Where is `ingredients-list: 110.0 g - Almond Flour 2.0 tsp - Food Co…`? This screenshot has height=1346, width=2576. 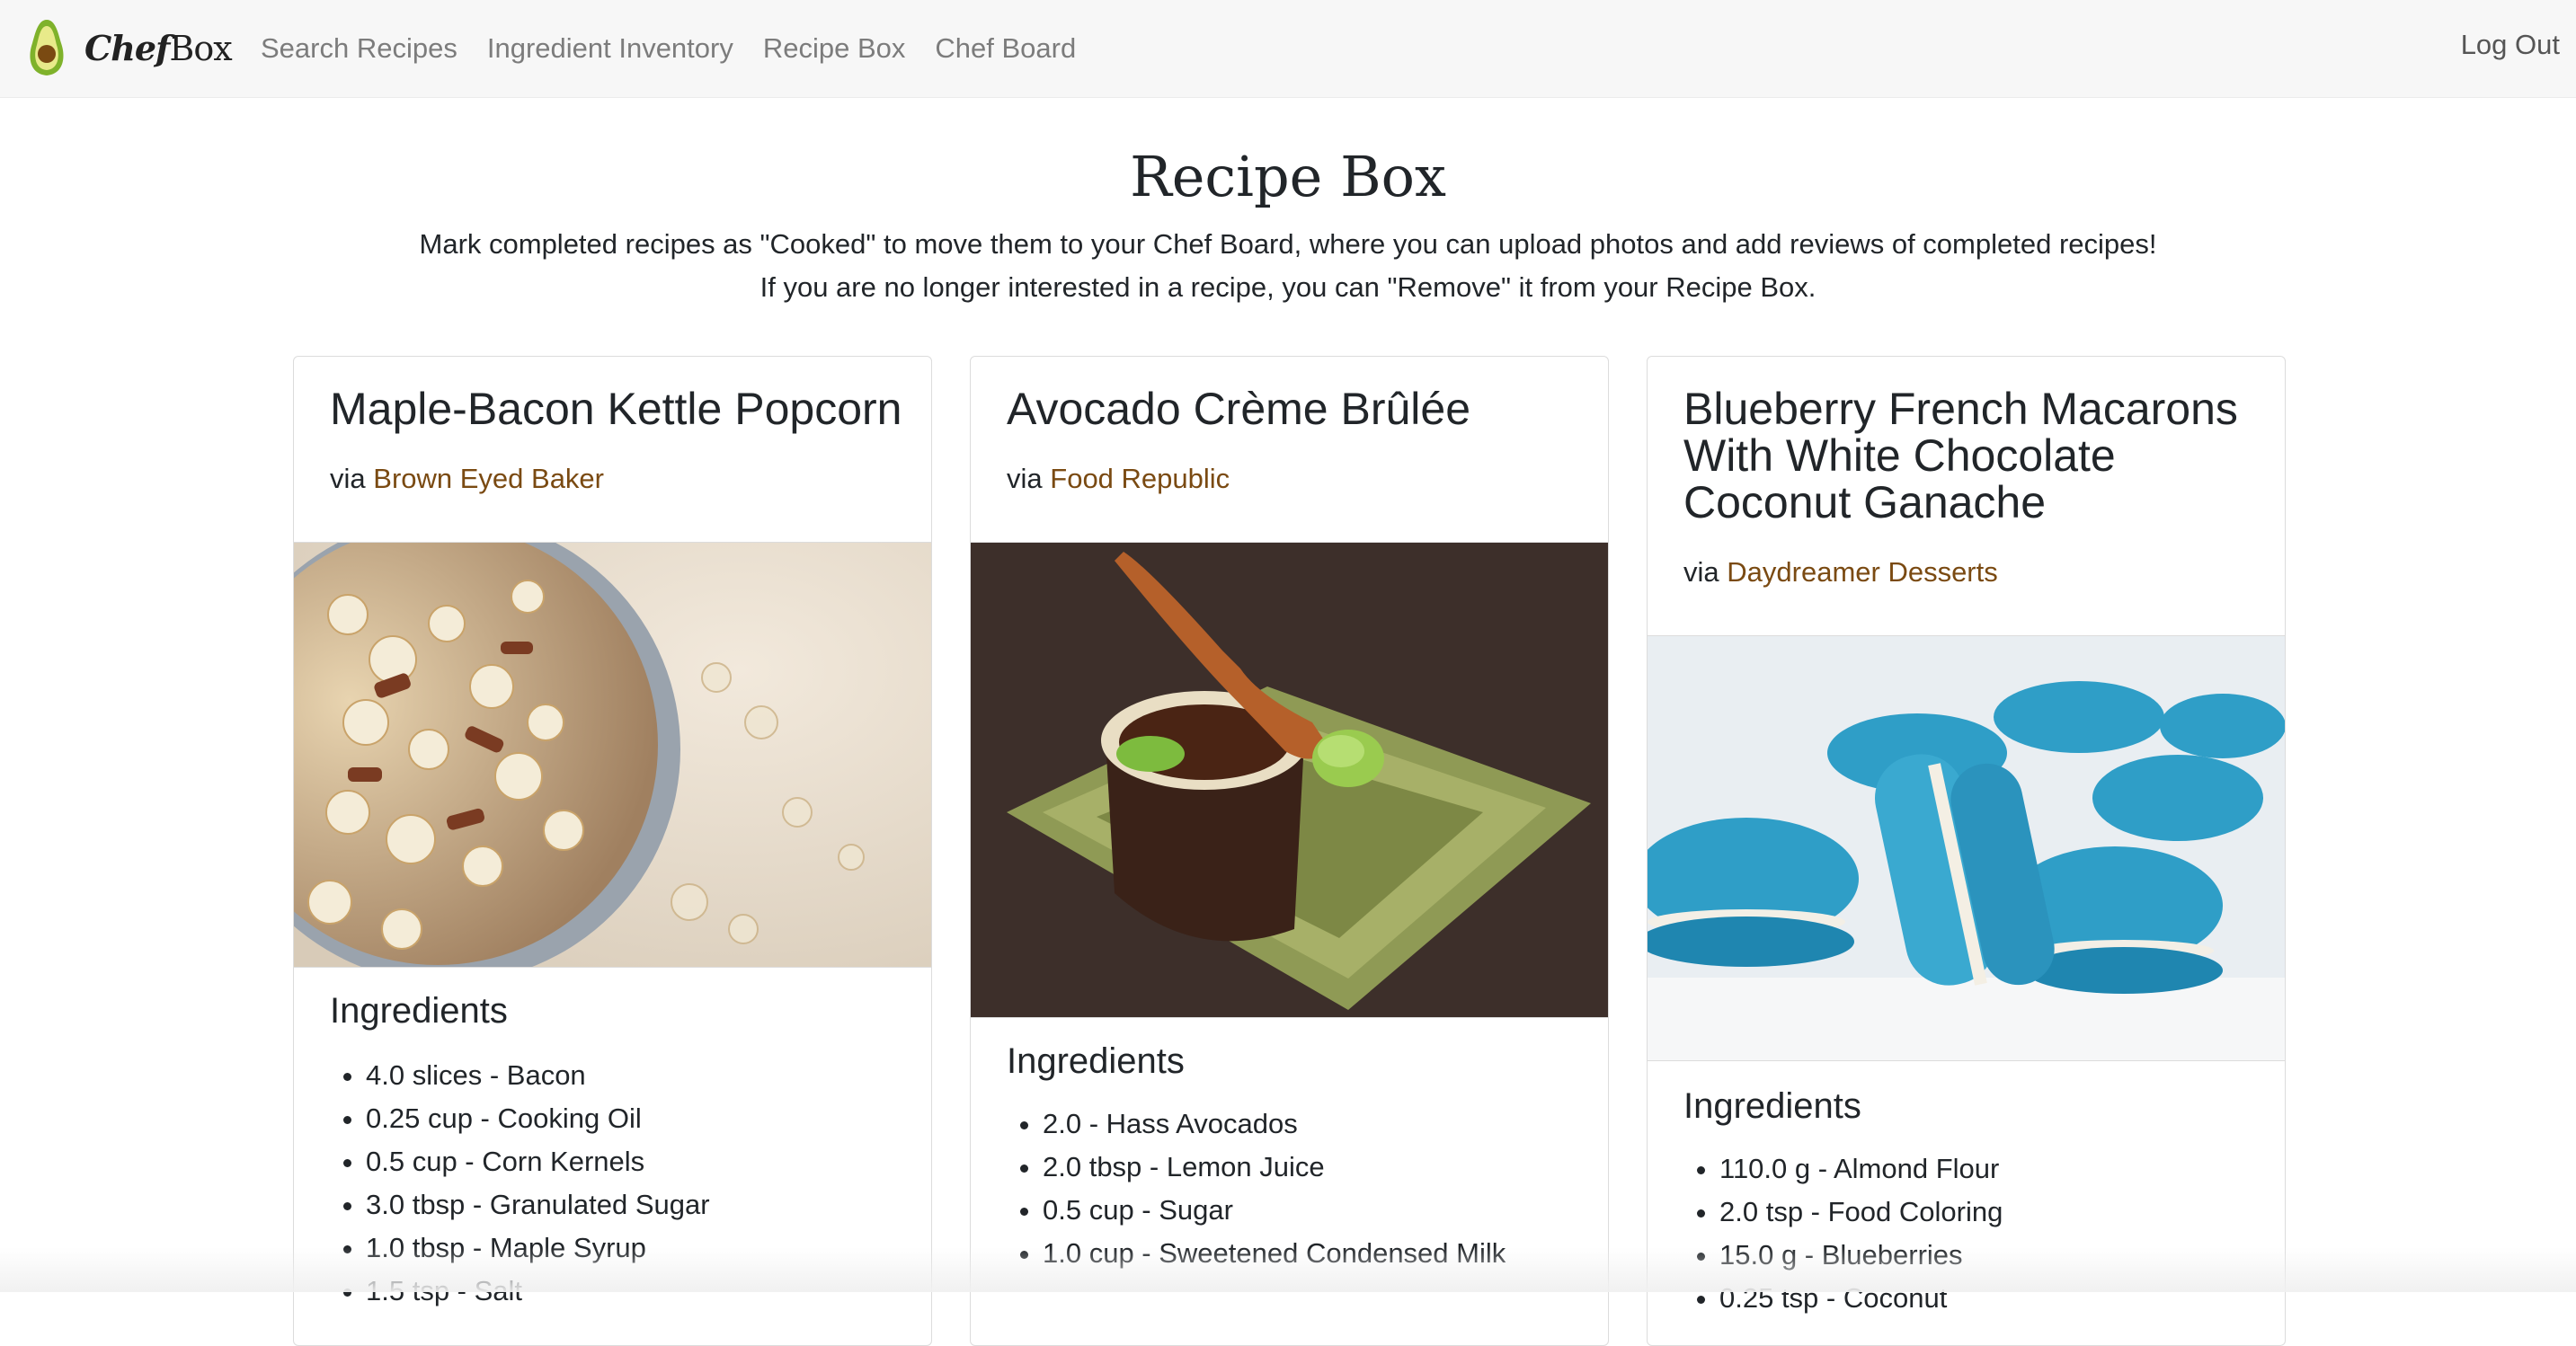 ingredients-list: 110.0 g - Almond Flour 2.0 tsp - Food Co… is located at coordinates (1843, 1234).